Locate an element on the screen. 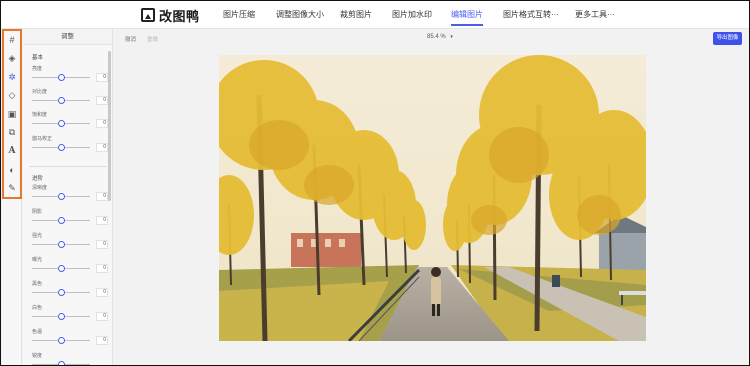 This screenshot has height=366, width=750. frame-icon: ▣ is located at coordinates (12, 114).